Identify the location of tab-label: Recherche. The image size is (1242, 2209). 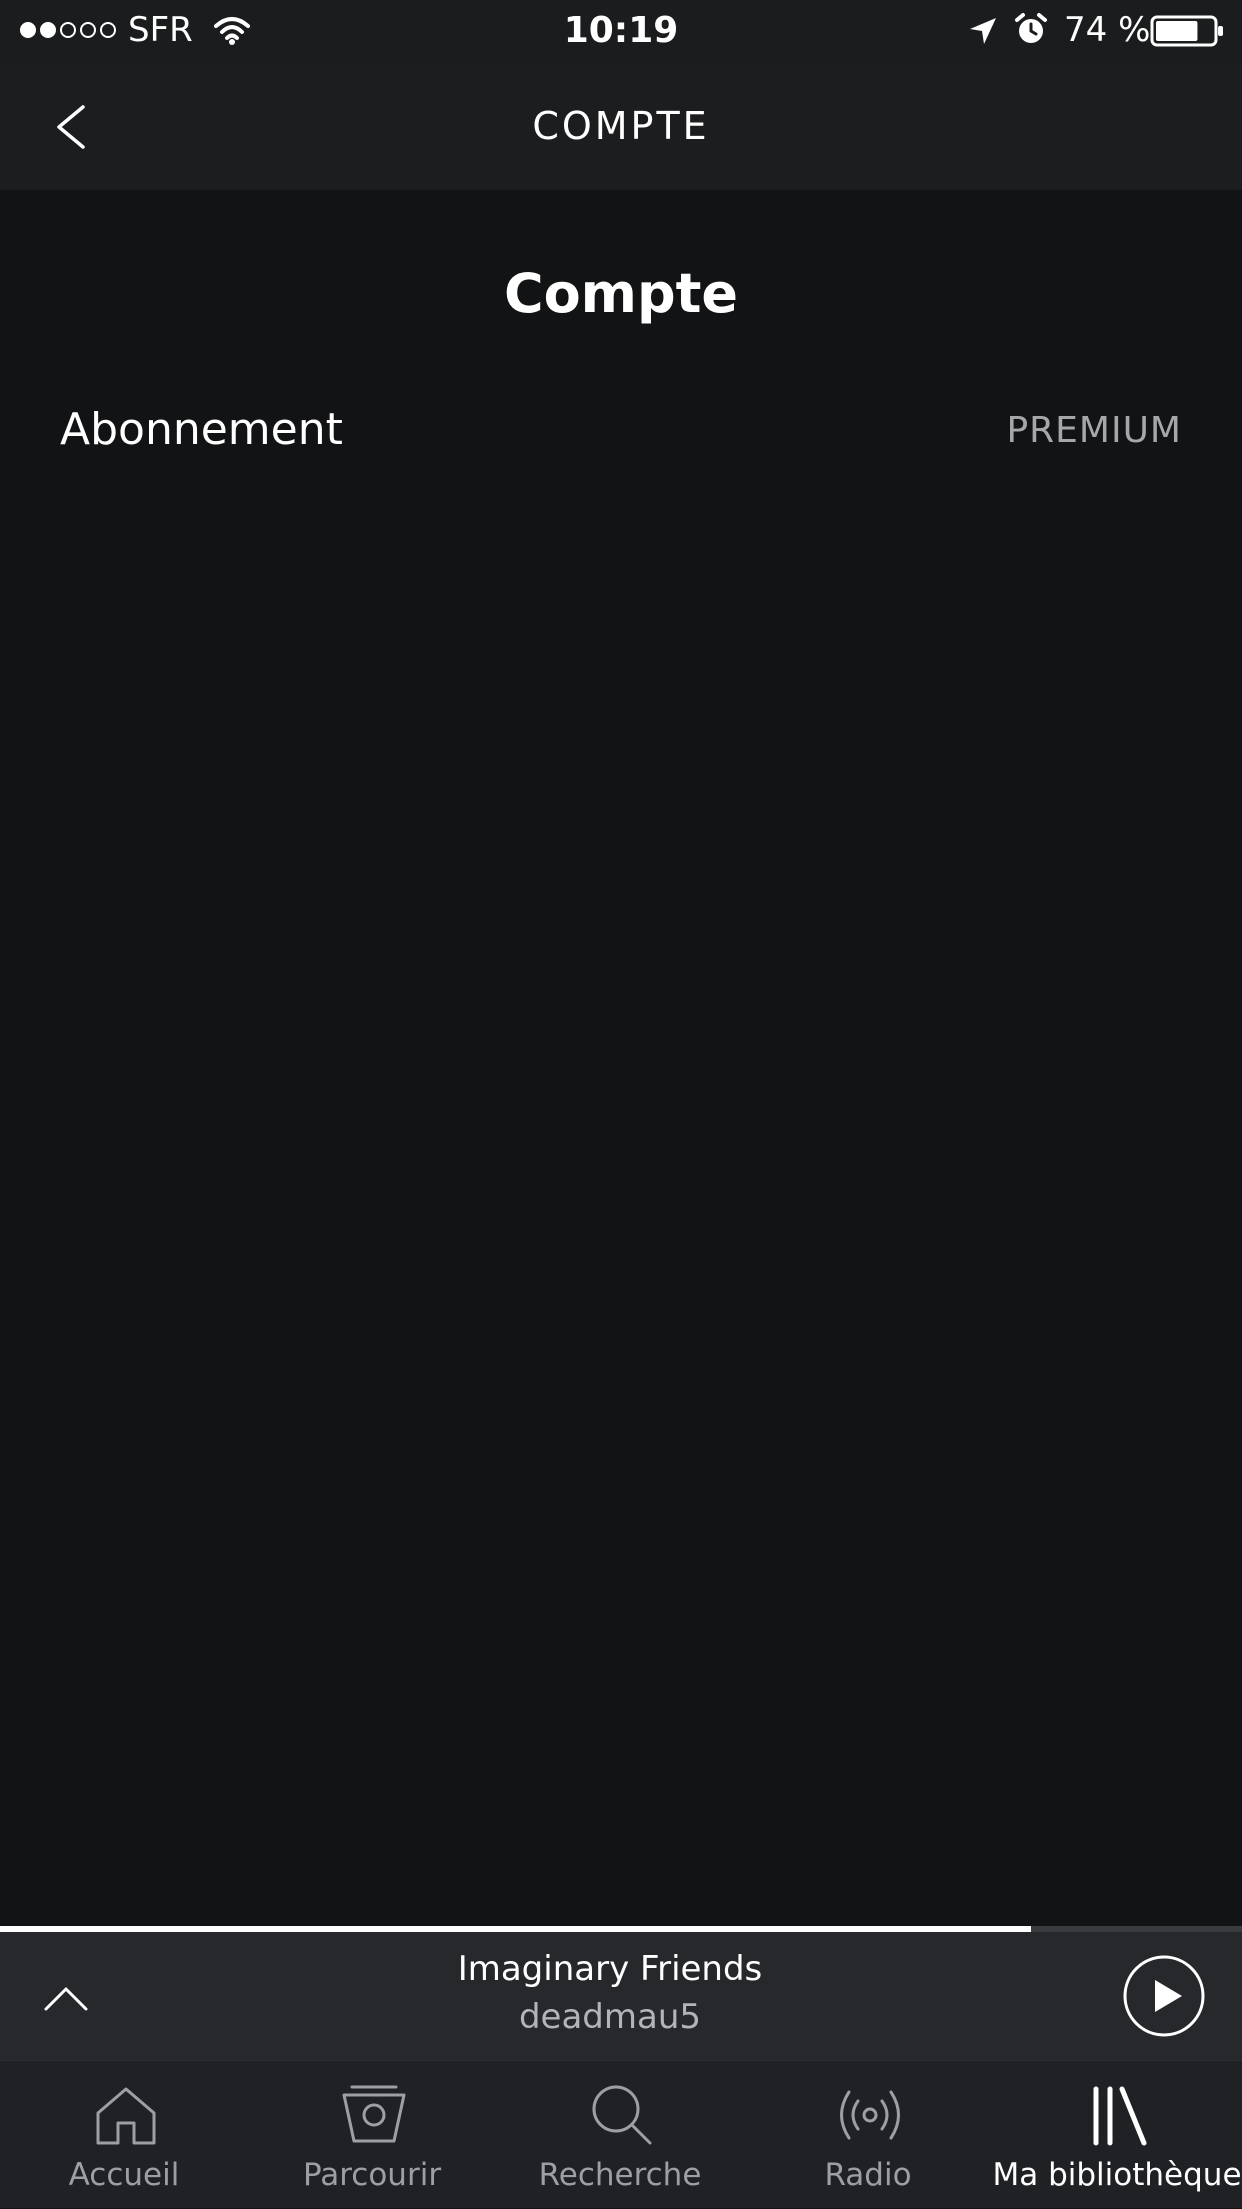
(620, 2175).